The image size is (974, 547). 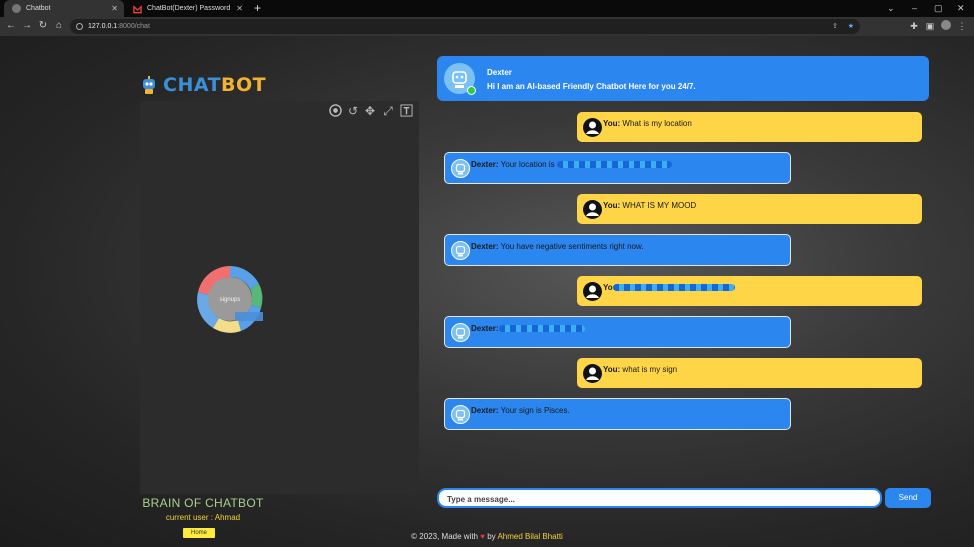 I want to click on brain-graph: signups, so click(x=230, y=299).